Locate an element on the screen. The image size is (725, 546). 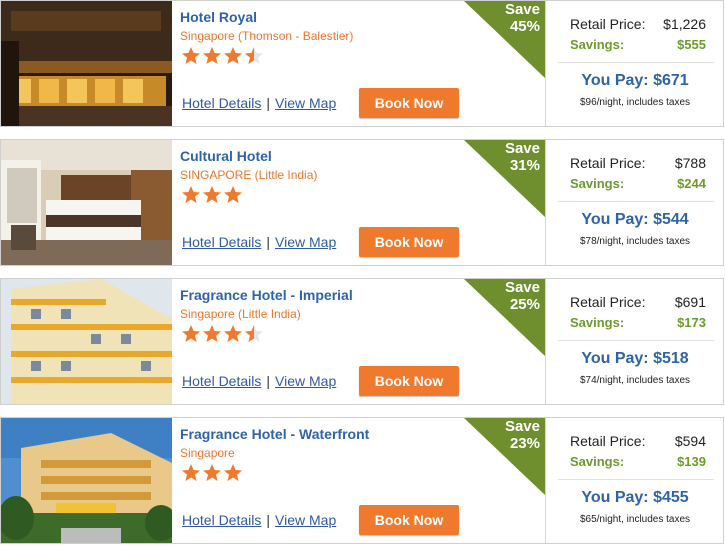
hotel-location: Singapore is located at coordinates (207, 453).